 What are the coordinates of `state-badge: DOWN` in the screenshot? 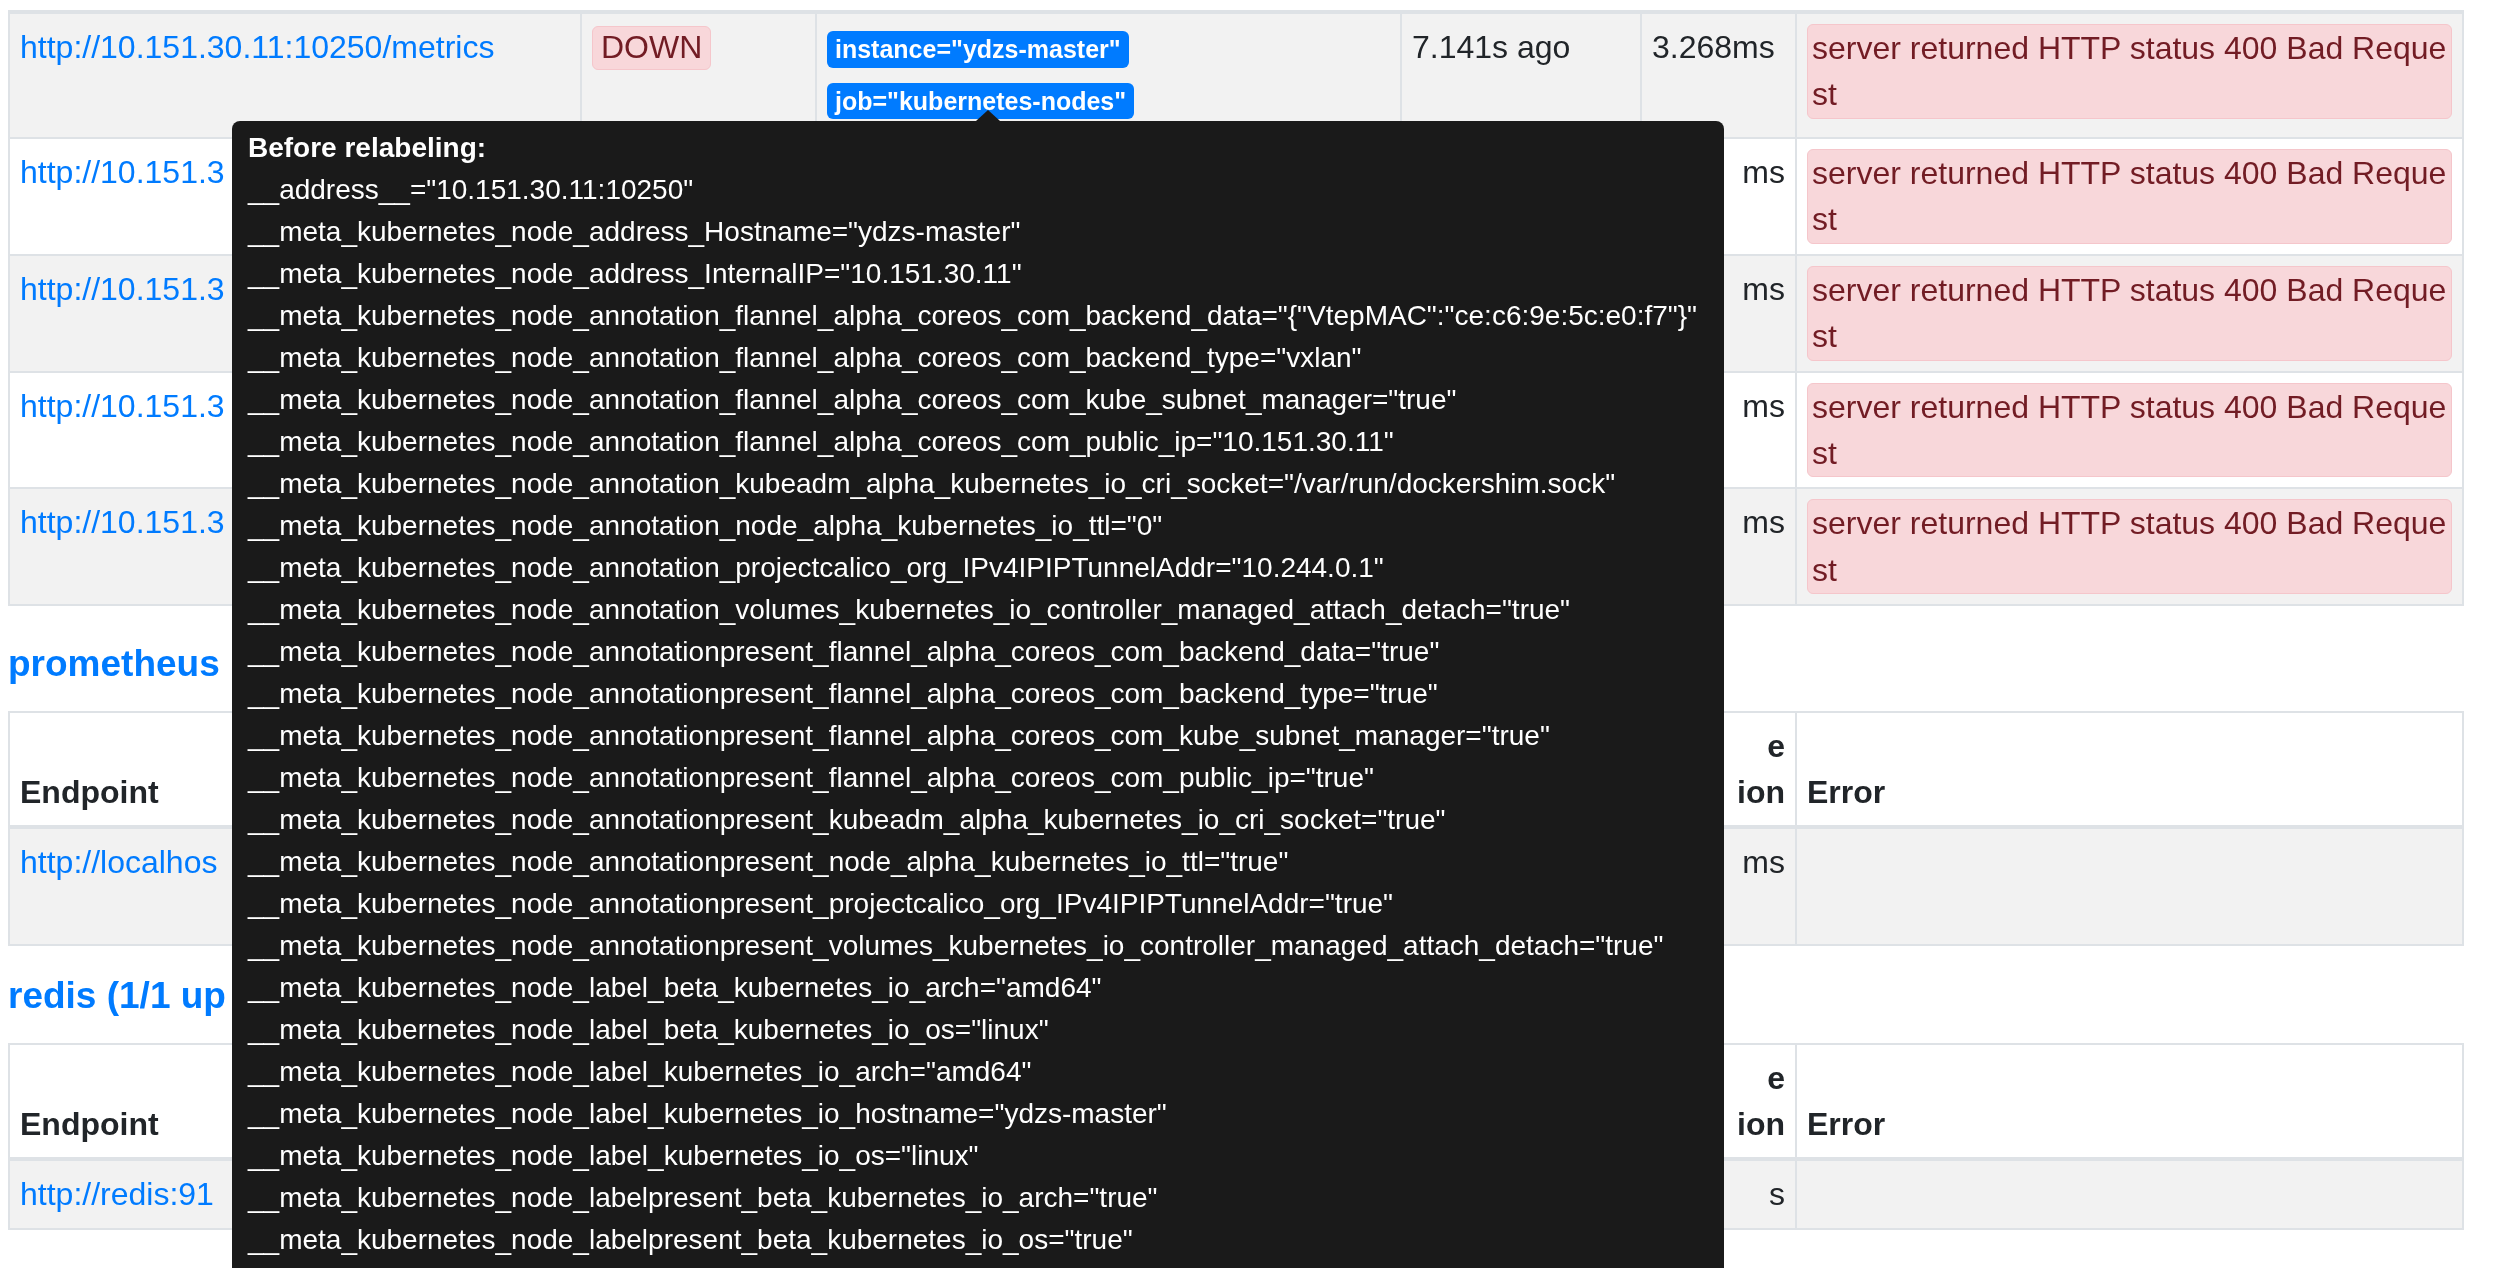 It's located at (652, 48).